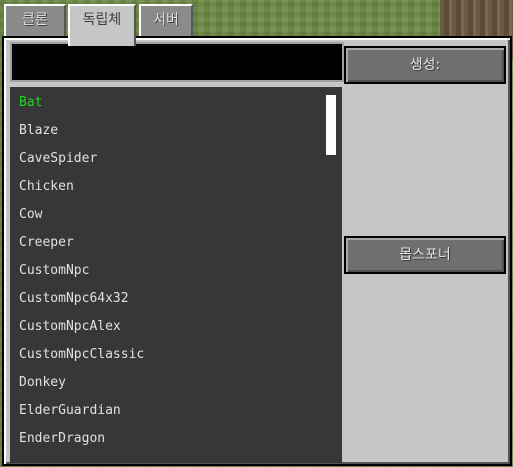 The width and height of the screenshot is (513, 467). What do you see at coordinates (70, 327) in the screenshot?
I see `list-item: CustomNpcAlex` at bounding box center [70, 327].